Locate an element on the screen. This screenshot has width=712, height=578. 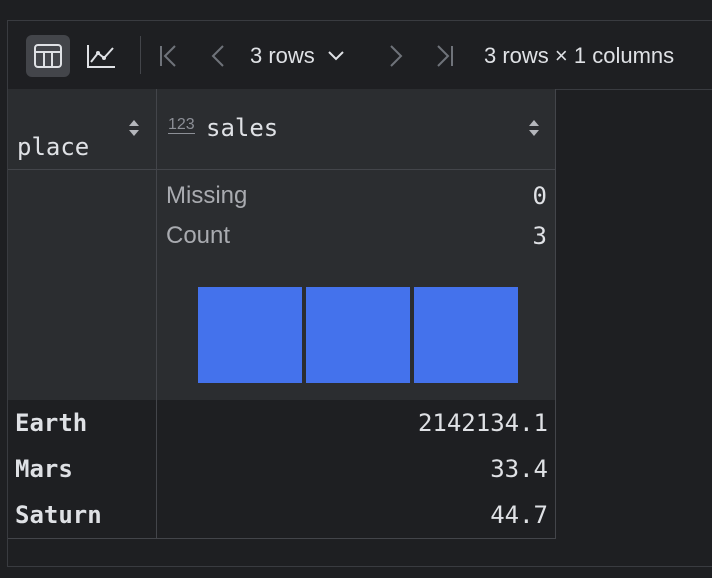
numeric-type-icon: 123 is located at coordinates (181, 125).